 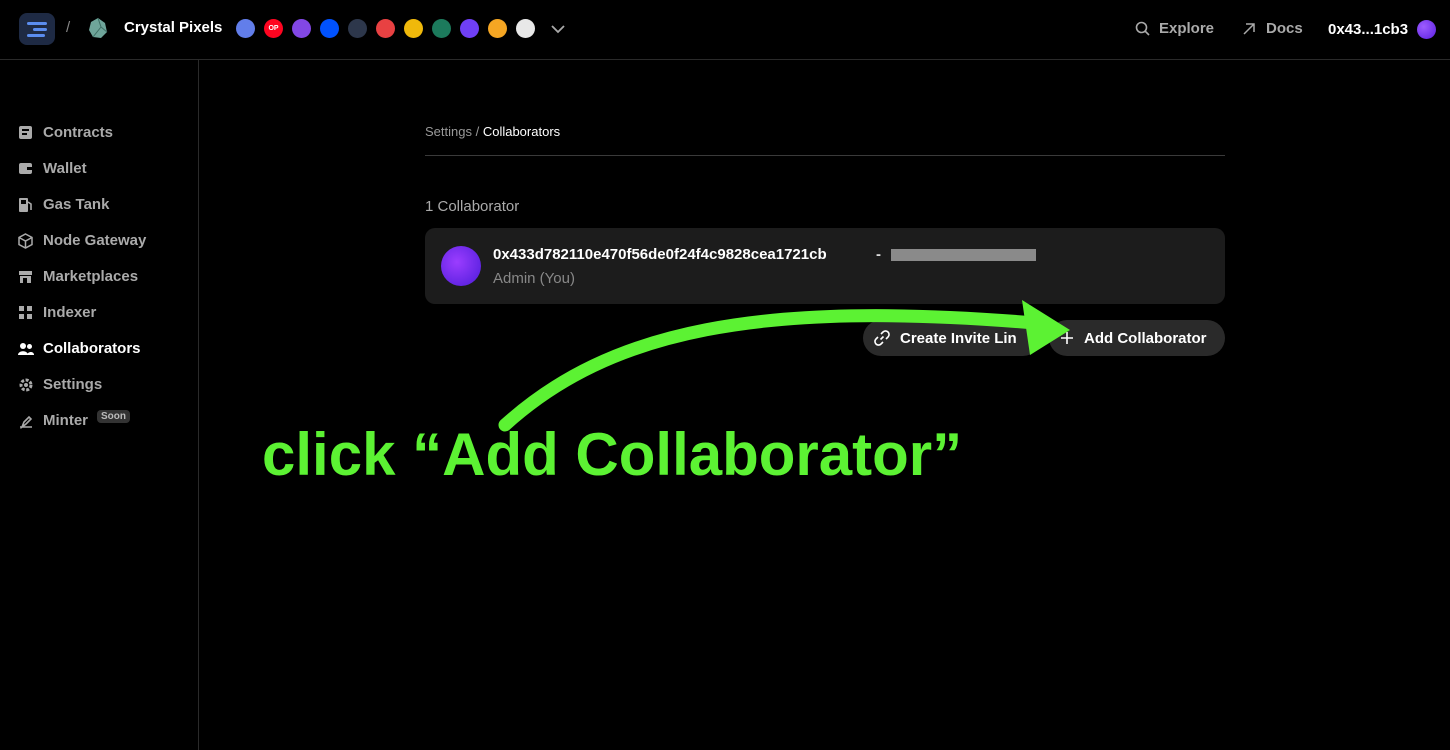 I want to click on annotation-arrow, so click(x=784, y=366).